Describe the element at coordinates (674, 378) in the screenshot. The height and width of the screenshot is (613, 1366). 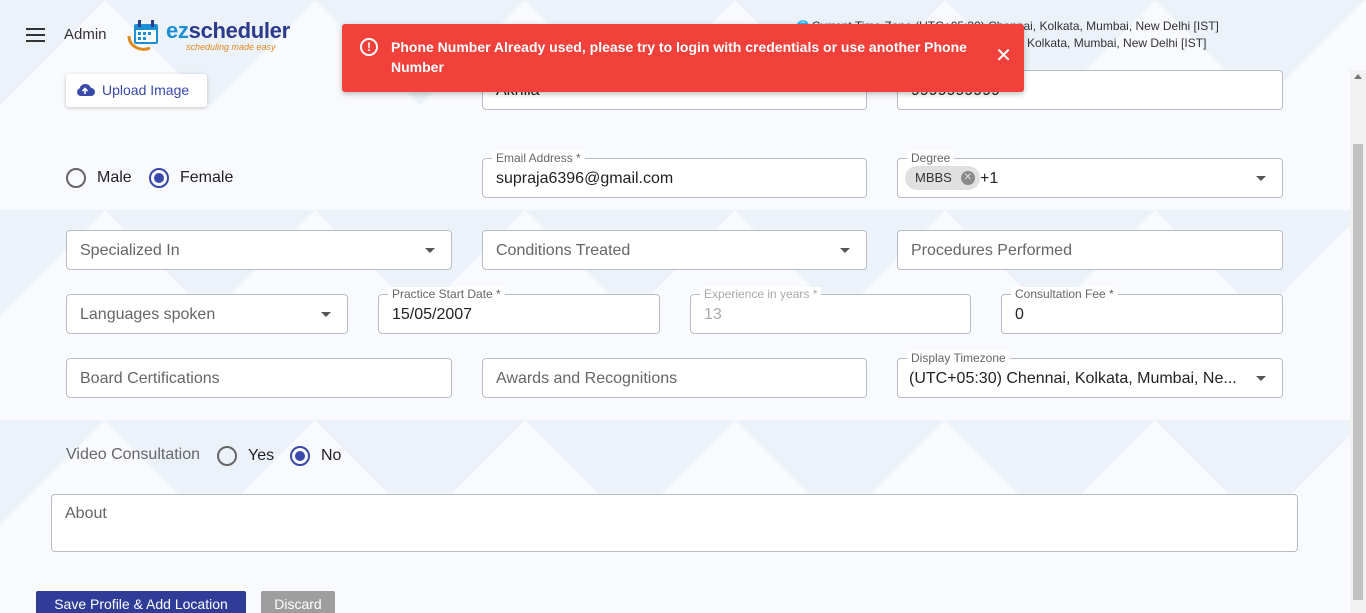
I see `awards-recognitions-field: Awards and Recognitions` at that location.